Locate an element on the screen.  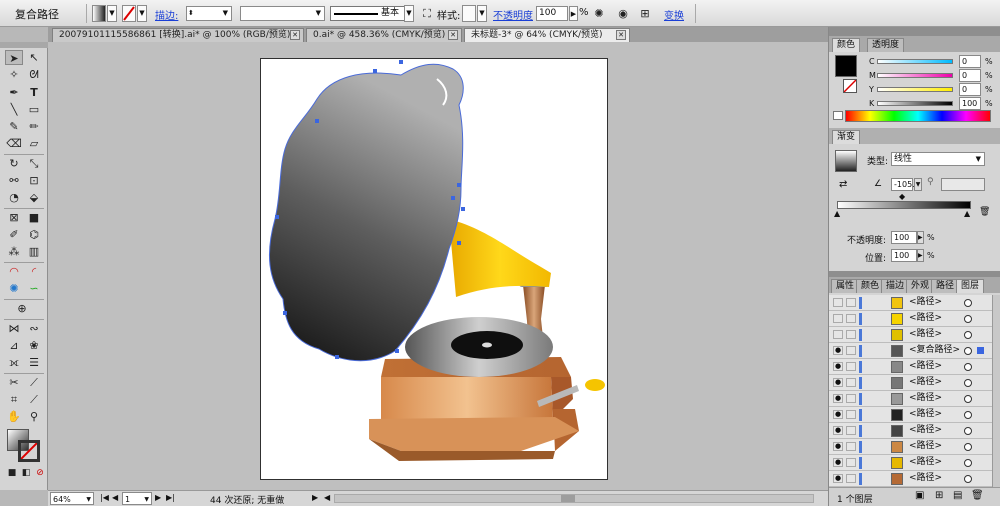
next-icon: ▶ is located at coordinates (158, 497).